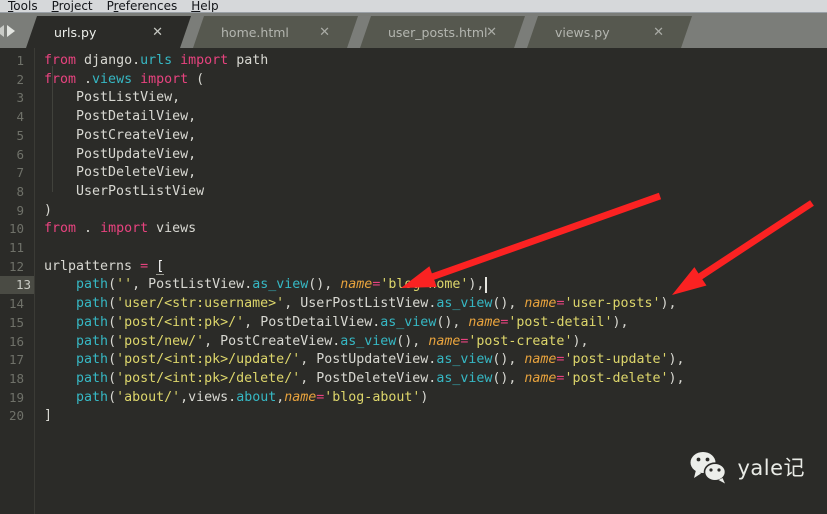 The height and width of the screenshot is (514, 827). What do you see at coordinates (16, 304) in the screenshot?
I see `line-number-14: 14` at bounding box center [16, 304].